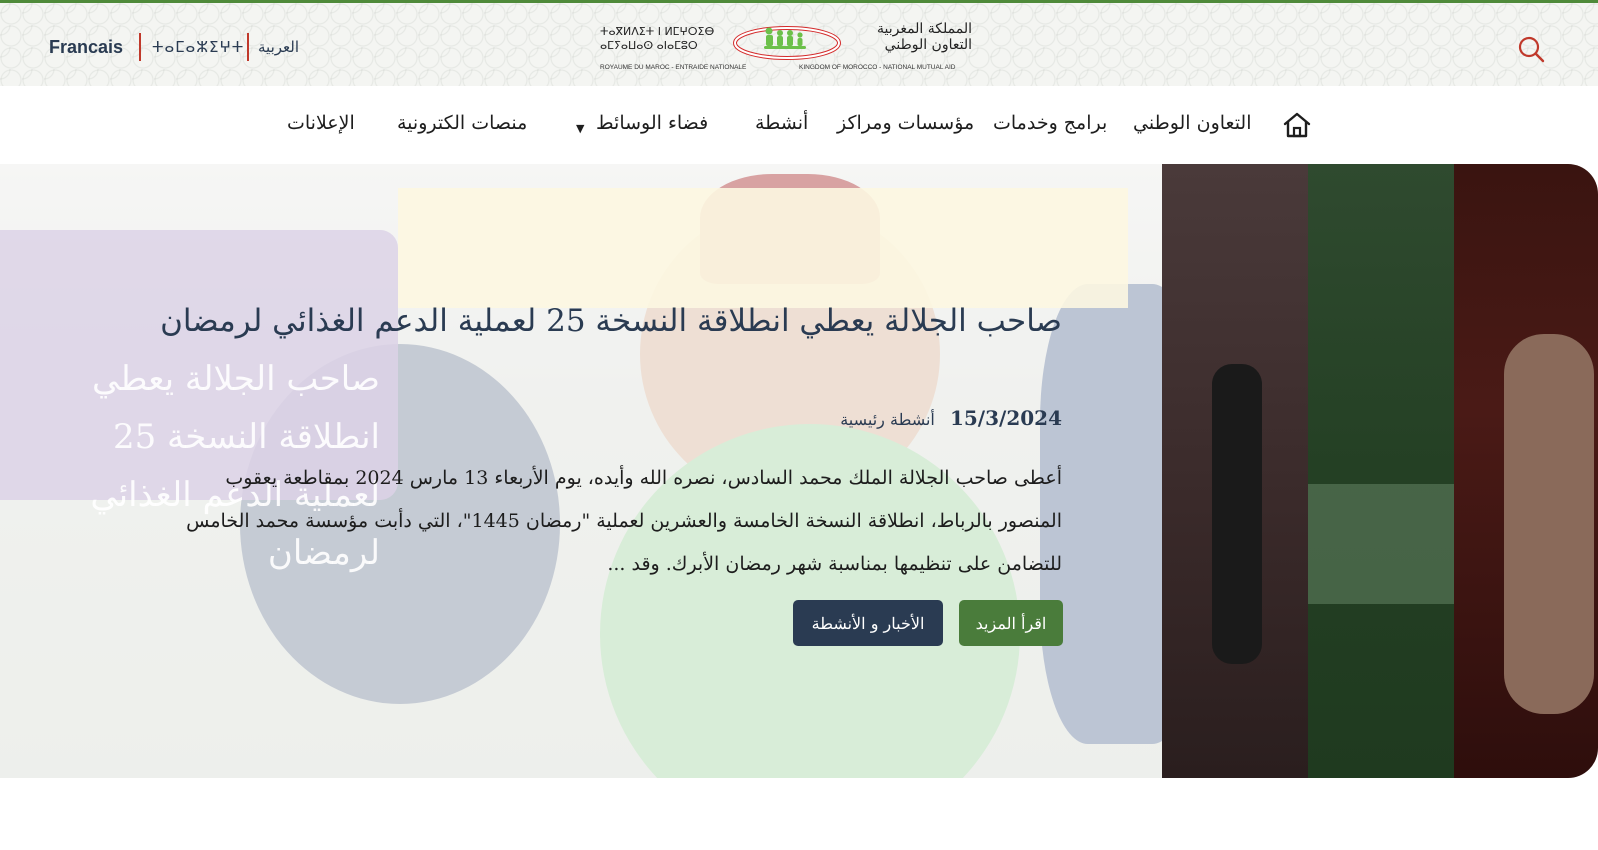  What do you see at coordinates (198, 47) in the screenshot?
I see `lang-tamazight-link: ⵜⴰⵎⴰⵣⵉⵖⵜ` at bounding box center [198, 47].